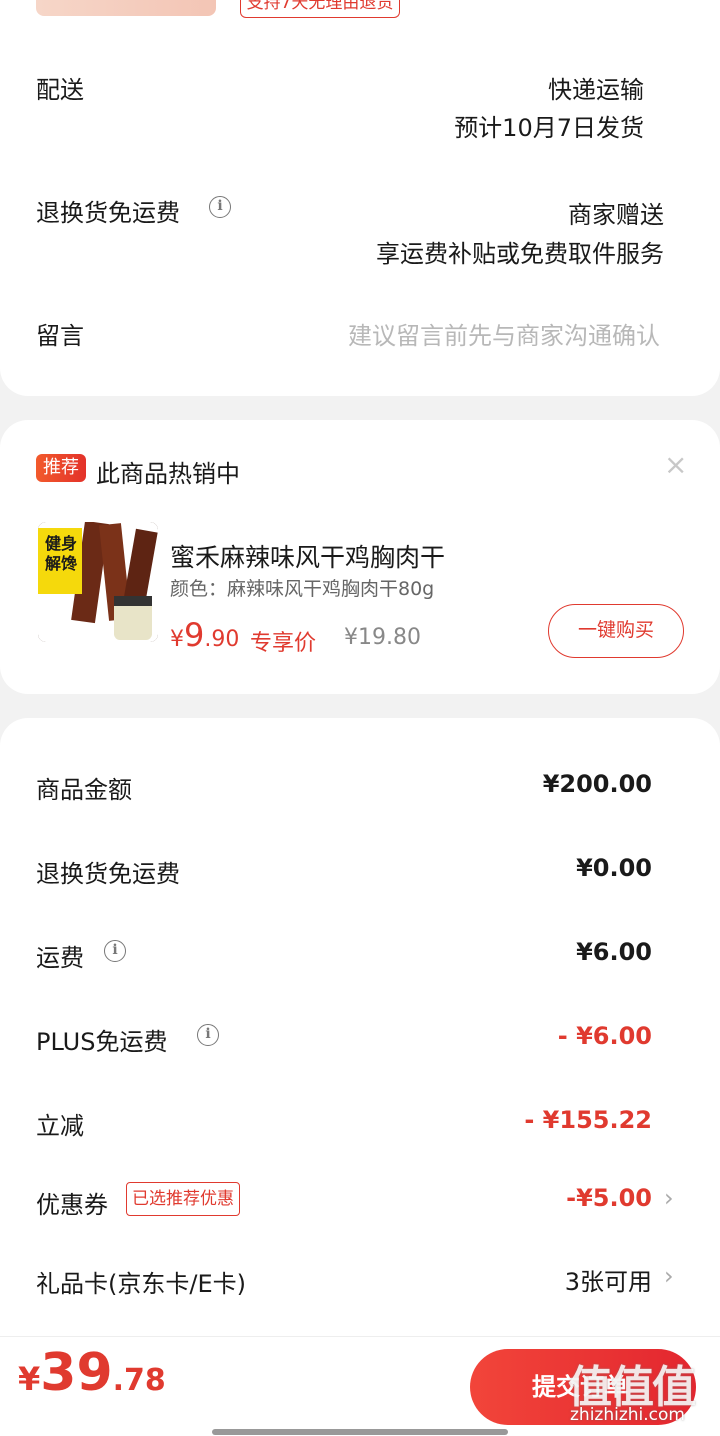  I want to click on goods-amount-label: 商品金额, so click(84, 790).